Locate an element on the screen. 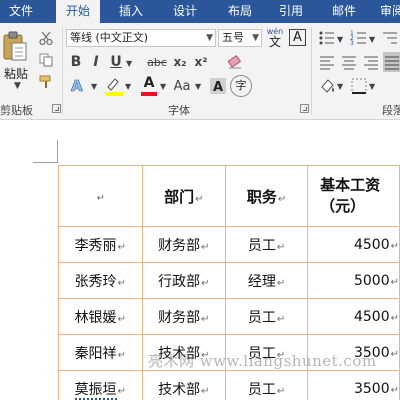 The height and width of the screenshot is (400, 400). font-size-combo: 五号 ▼ is located at coordinates (240, 38).